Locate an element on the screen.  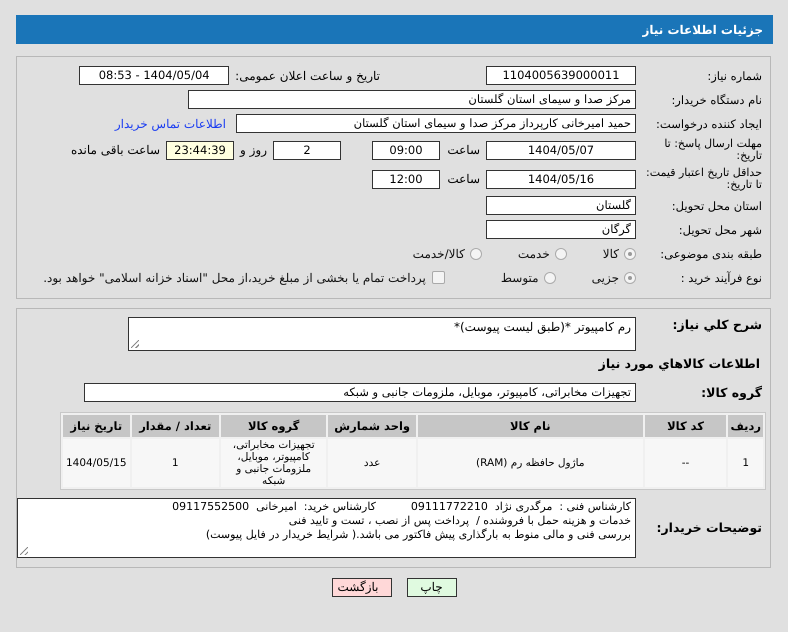
field-label: حداقل تاریخ اعتبار قیمت: تا تاریخ: is located at coordinates (704, 179).